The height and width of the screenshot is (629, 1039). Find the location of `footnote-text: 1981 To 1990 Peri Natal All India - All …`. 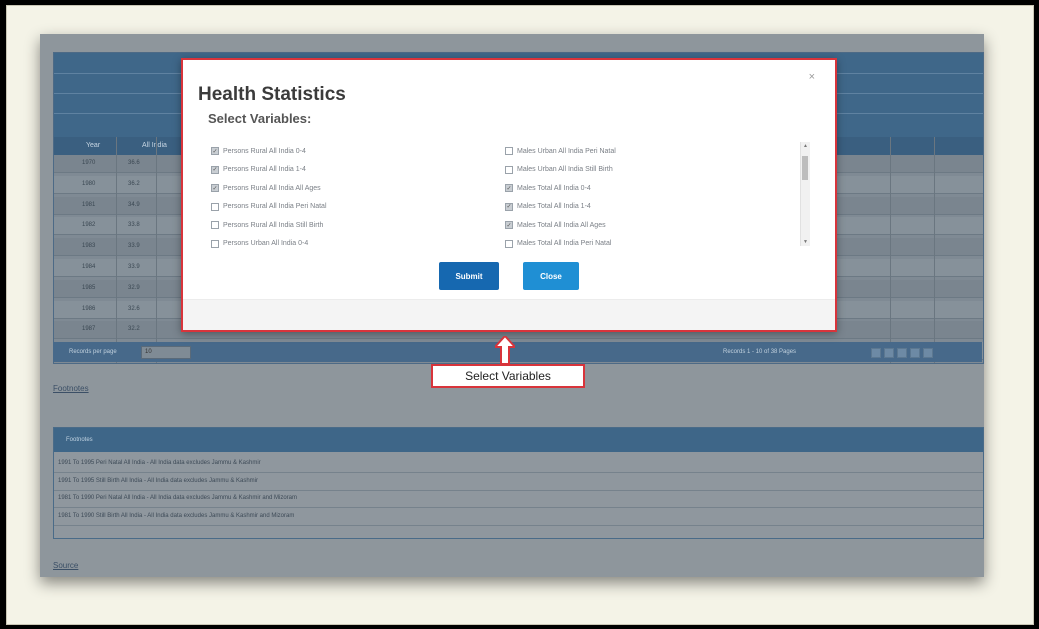

footnote-text: 1981 To 1990 Peri Natal All India - All … is located at coordinates (178, 498).